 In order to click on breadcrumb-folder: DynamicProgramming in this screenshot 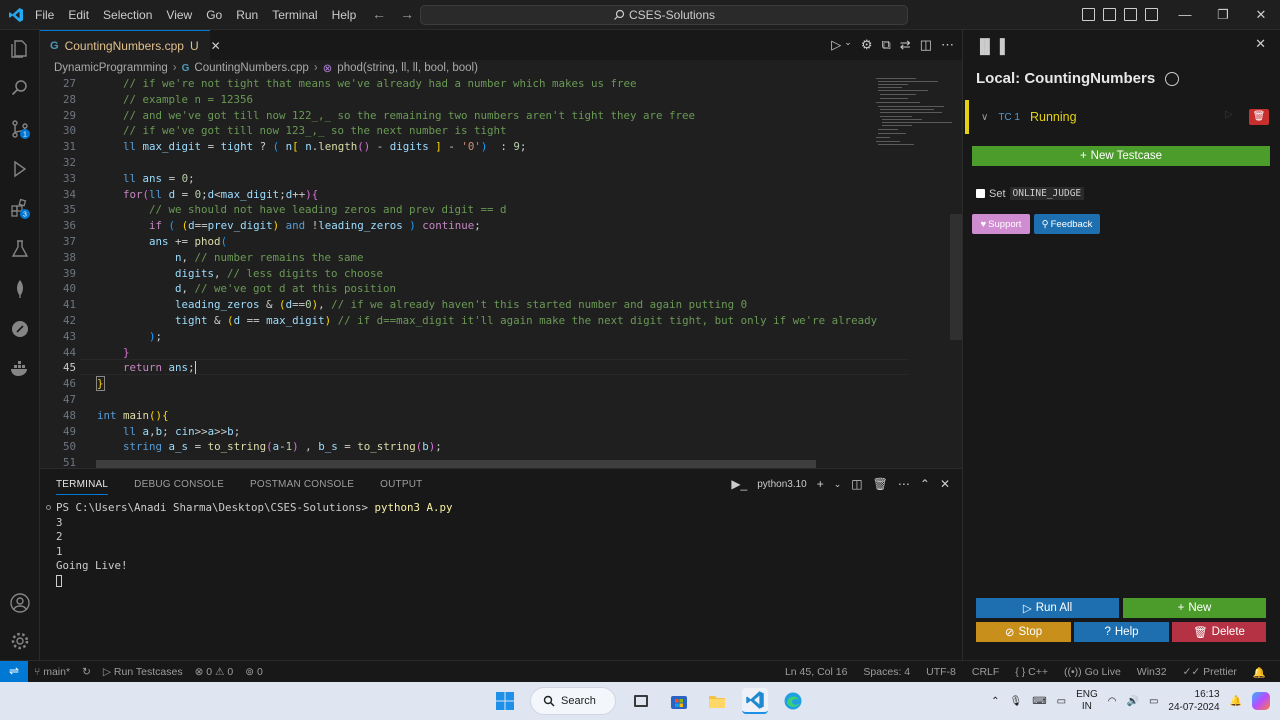, I will do `click(111, 68)`.